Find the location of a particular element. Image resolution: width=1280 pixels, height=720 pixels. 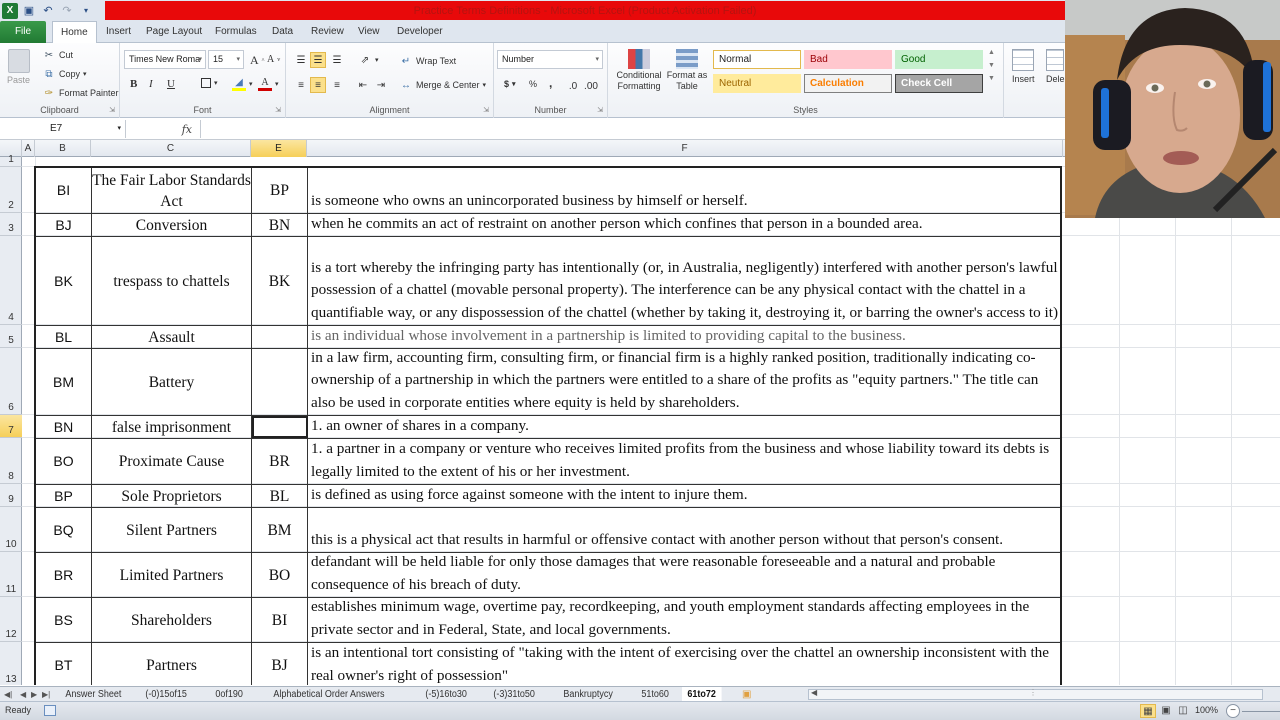

align-left-button: ≡ is located at coordinates (301, 85).